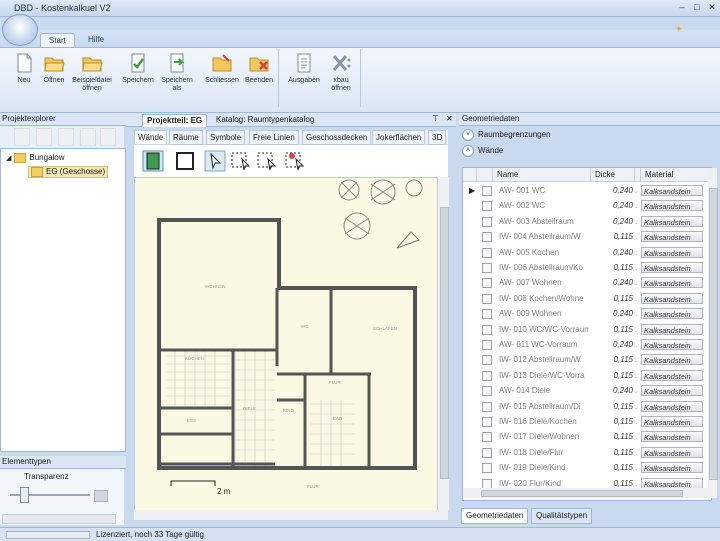  I want to click on save-button: Speichern, so click(138, 68).